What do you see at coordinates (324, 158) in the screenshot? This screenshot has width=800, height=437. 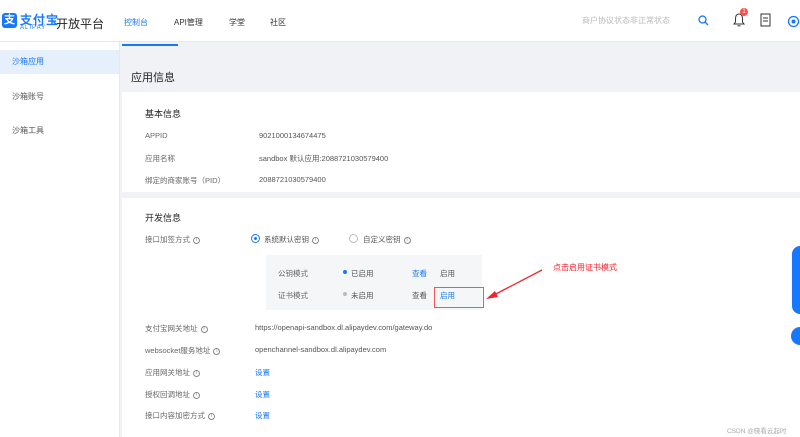 I see `app-name-value: sandbox 默认应用:2088721030579400` at bounding box center [324, 158].